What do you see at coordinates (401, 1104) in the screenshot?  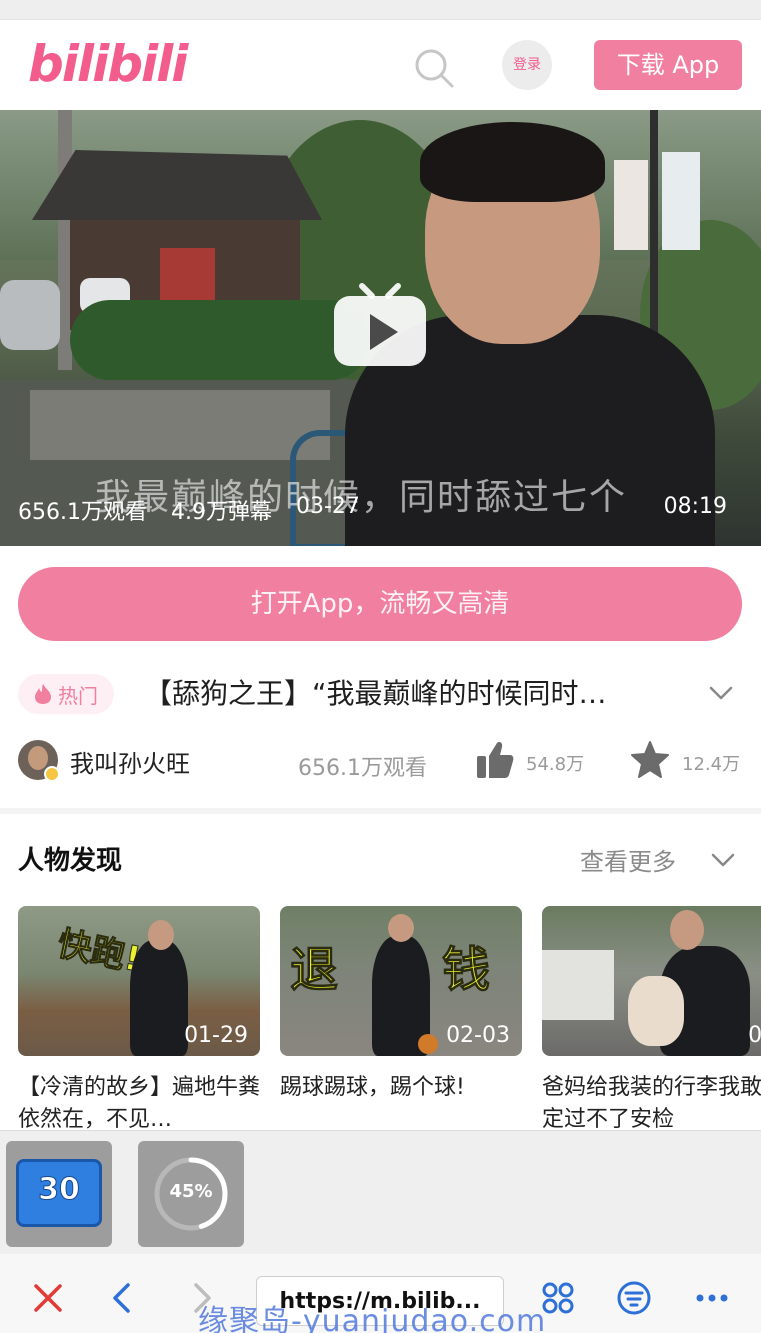 I see `card-title: 踢球踢球，踢个球!` at bounding box center [401, 1104].